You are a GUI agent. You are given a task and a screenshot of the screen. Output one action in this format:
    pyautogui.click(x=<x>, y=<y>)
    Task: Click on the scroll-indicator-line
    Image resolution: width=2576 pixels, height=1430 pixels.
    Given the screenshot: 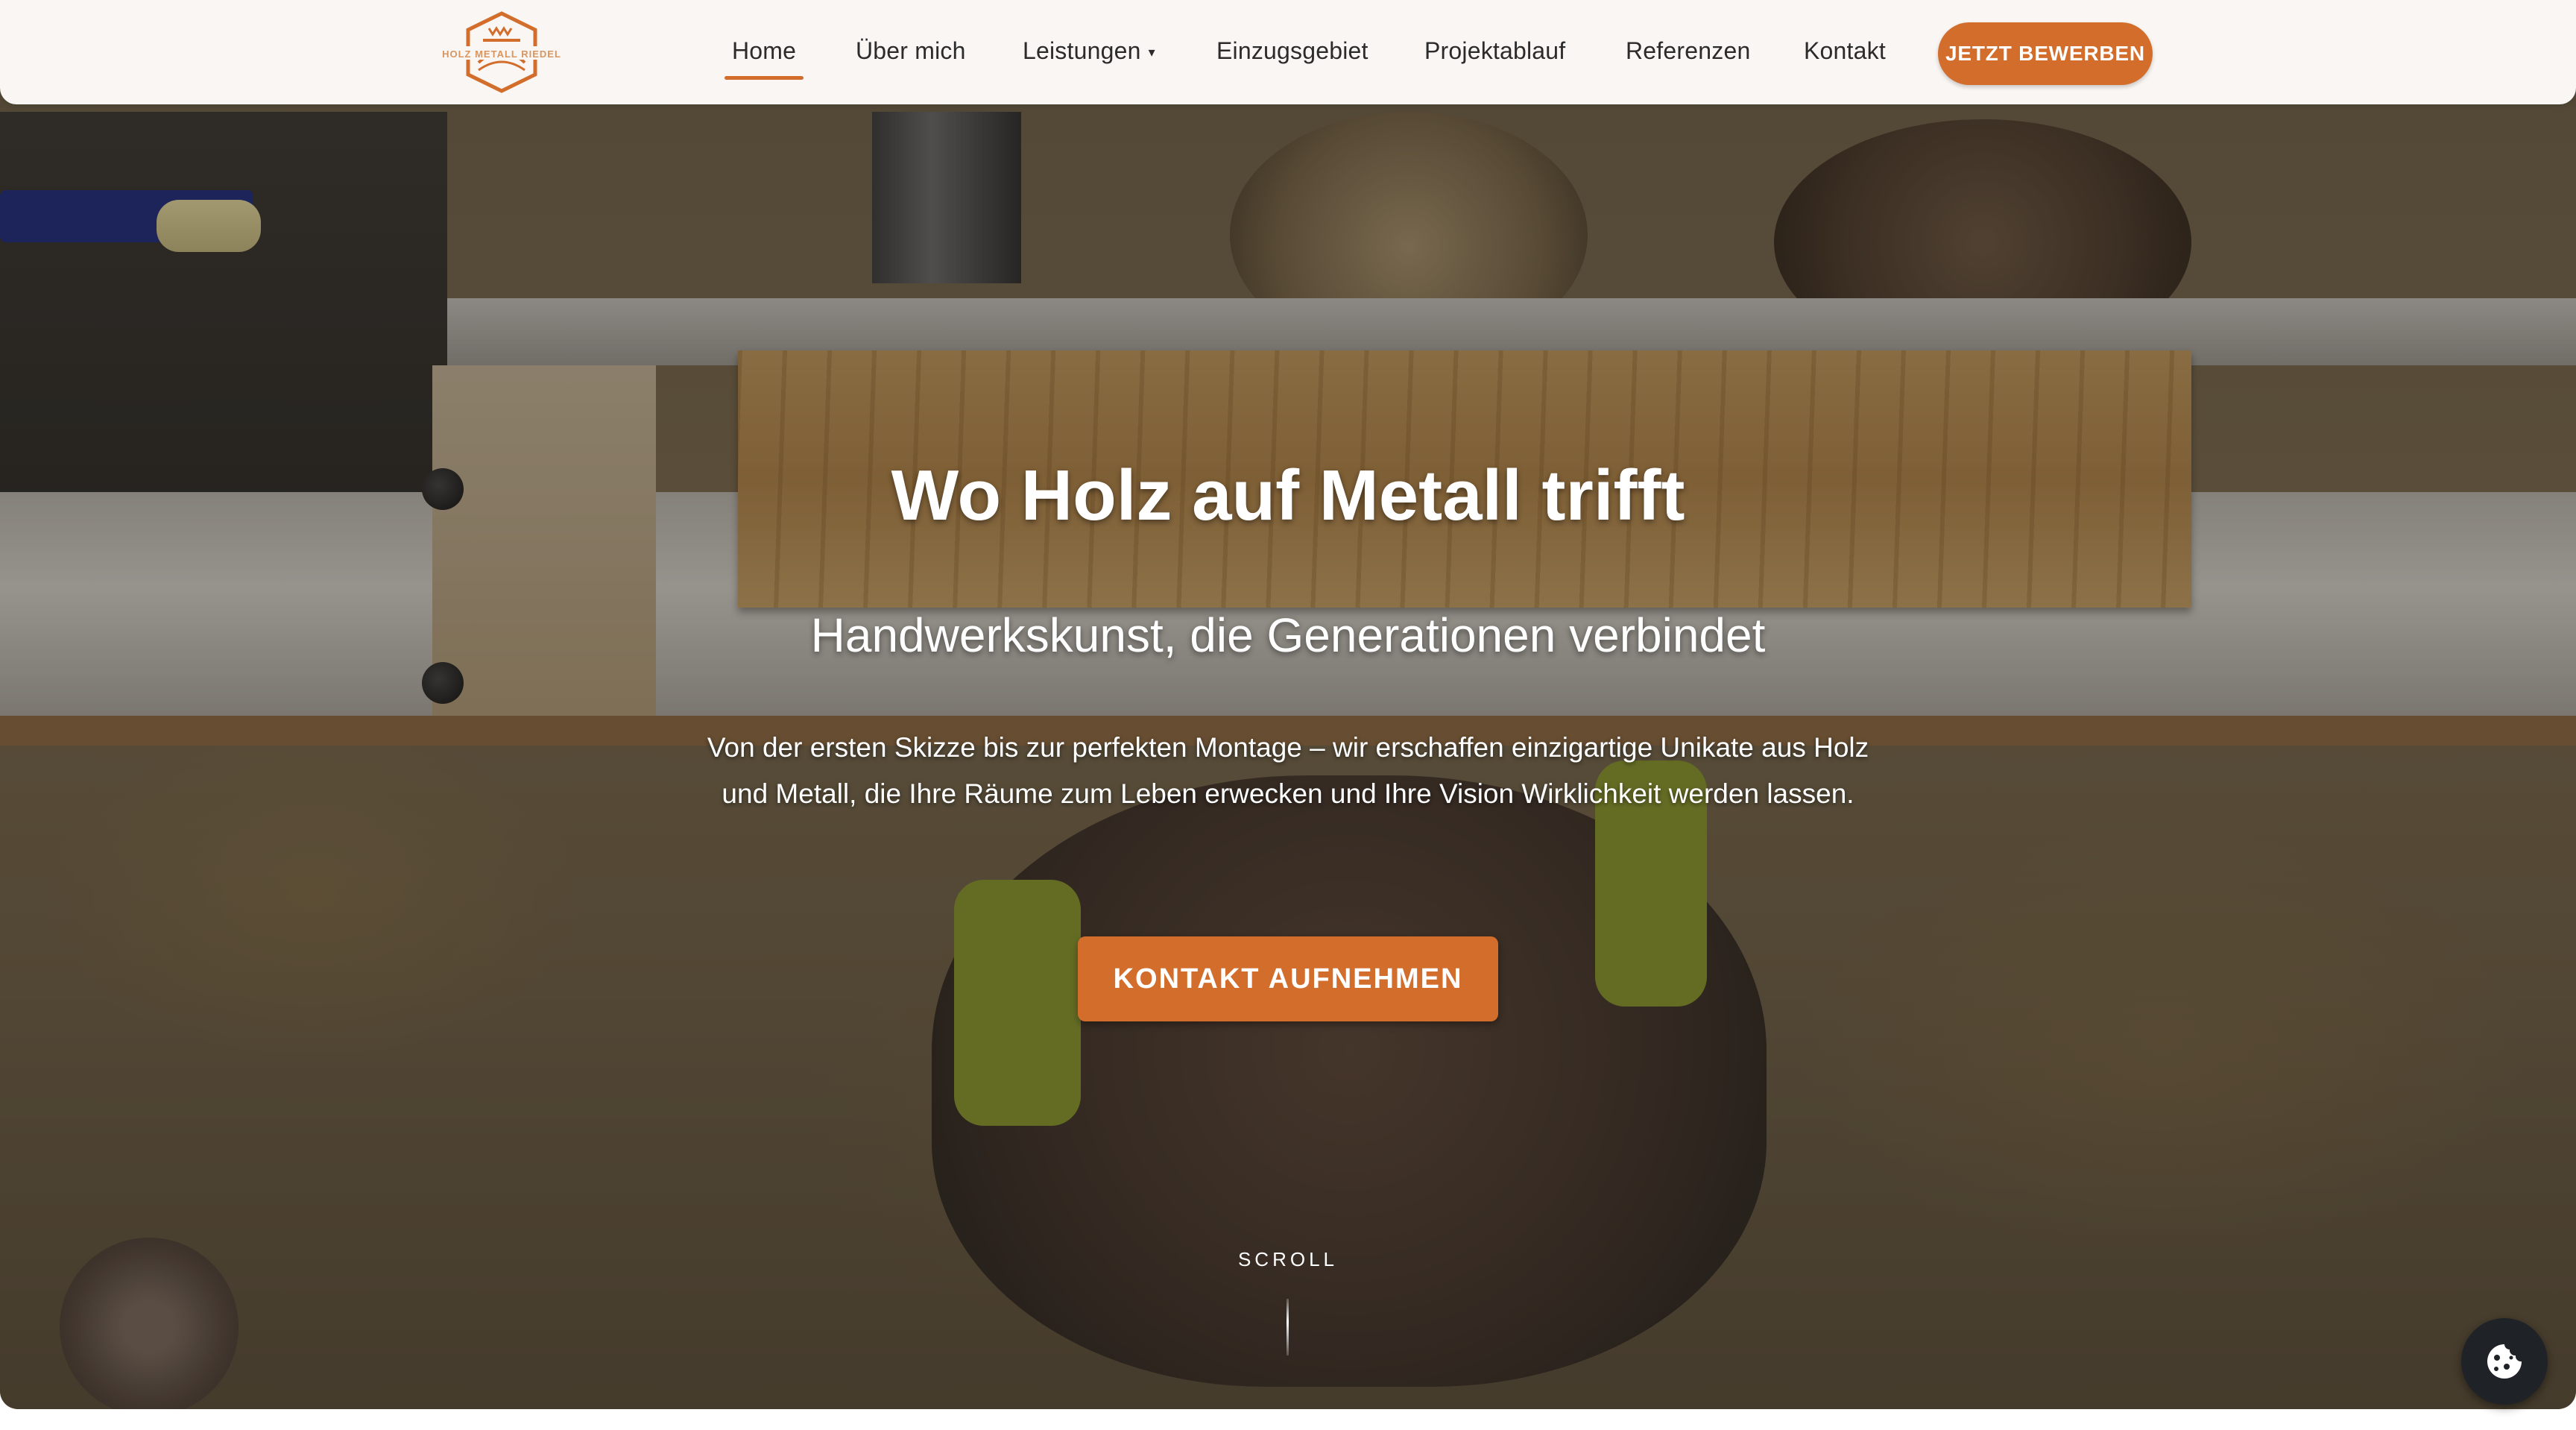 What is the action you would take?
    pyautogui.click(x=1288, y=1327)
    